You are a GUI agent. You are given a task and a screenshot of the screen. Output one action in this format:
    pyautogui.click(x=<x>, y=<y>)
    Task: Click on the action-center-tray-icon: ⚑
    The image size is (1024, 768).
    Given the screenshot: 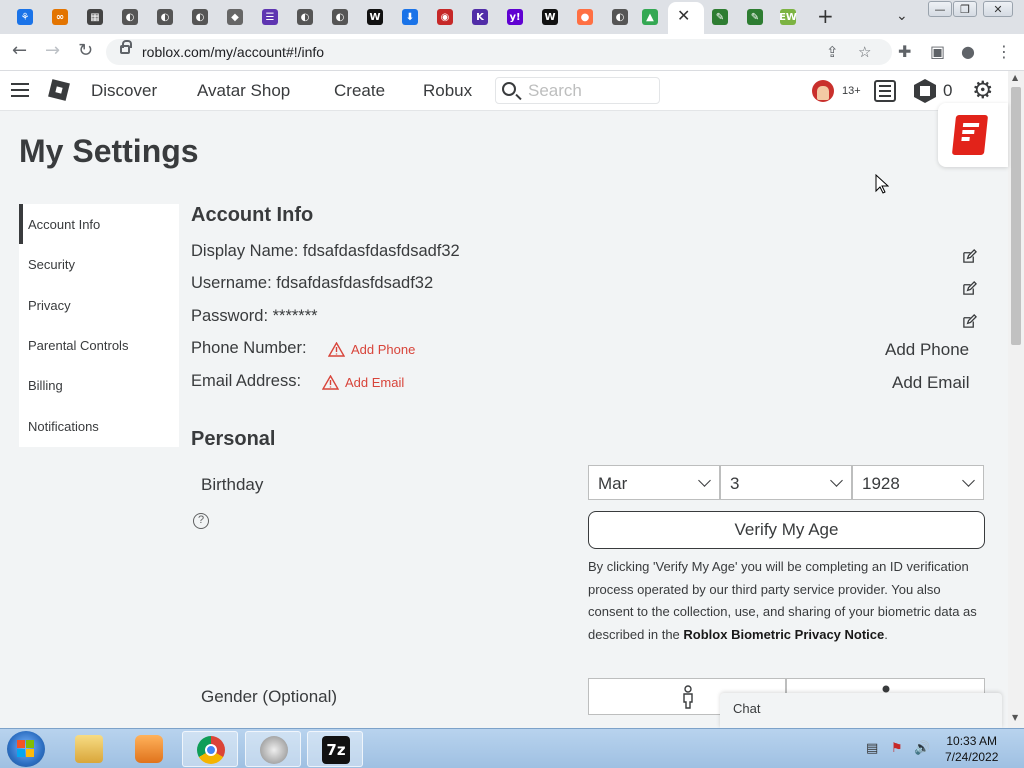 What is the action you would take?
    pyautogui.click(x=897, y=748)
    